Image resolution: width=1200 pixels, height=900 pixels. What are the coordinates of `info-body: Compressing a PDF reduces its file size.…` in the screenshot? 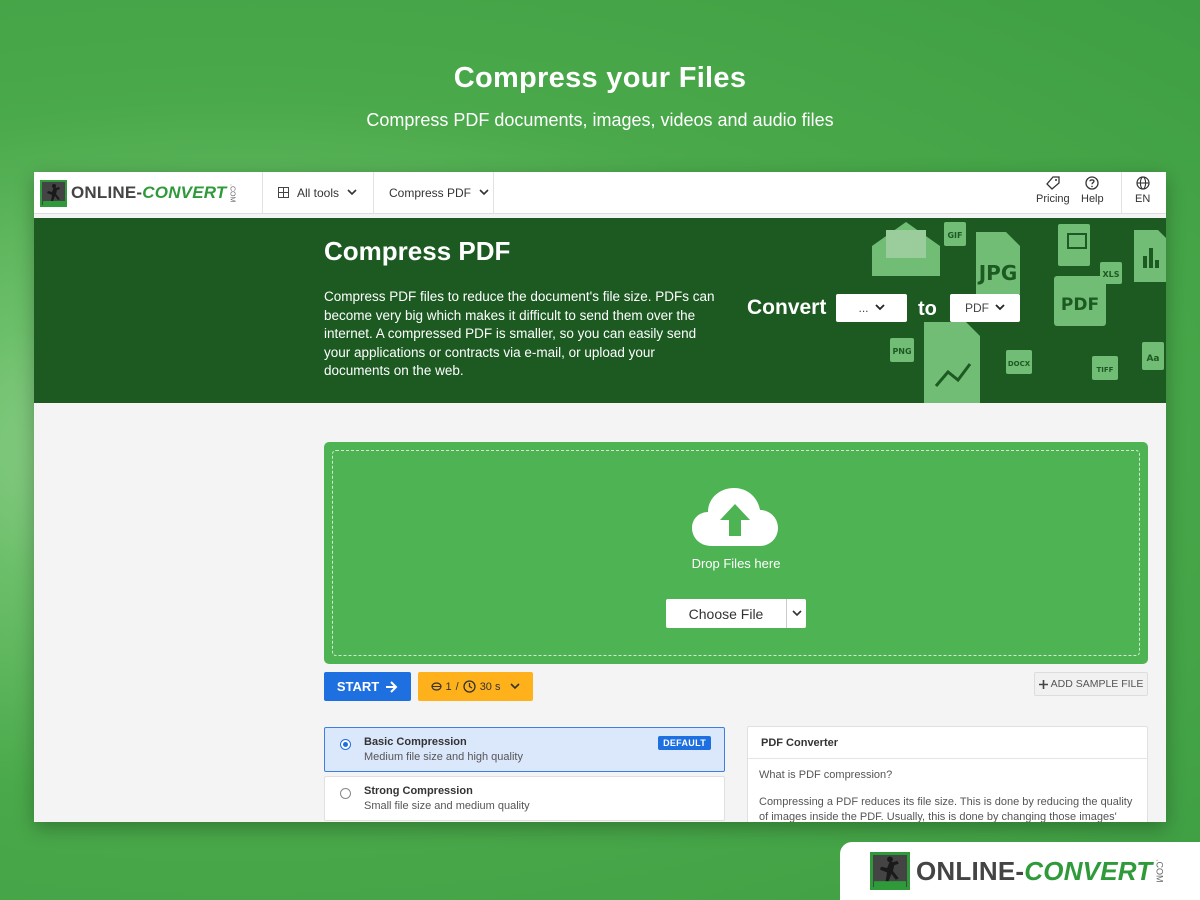 It's located at (946, 809).